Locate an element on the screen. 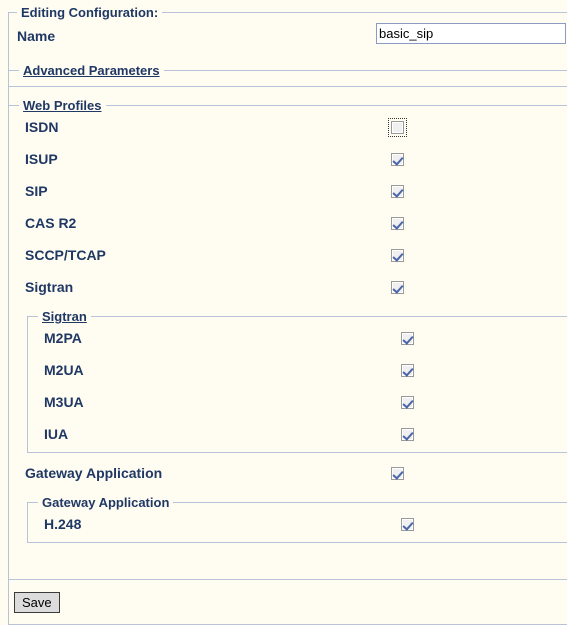  advanced-parameters-fieldset: Advanced Parameters is located at coordinates (287, 75).